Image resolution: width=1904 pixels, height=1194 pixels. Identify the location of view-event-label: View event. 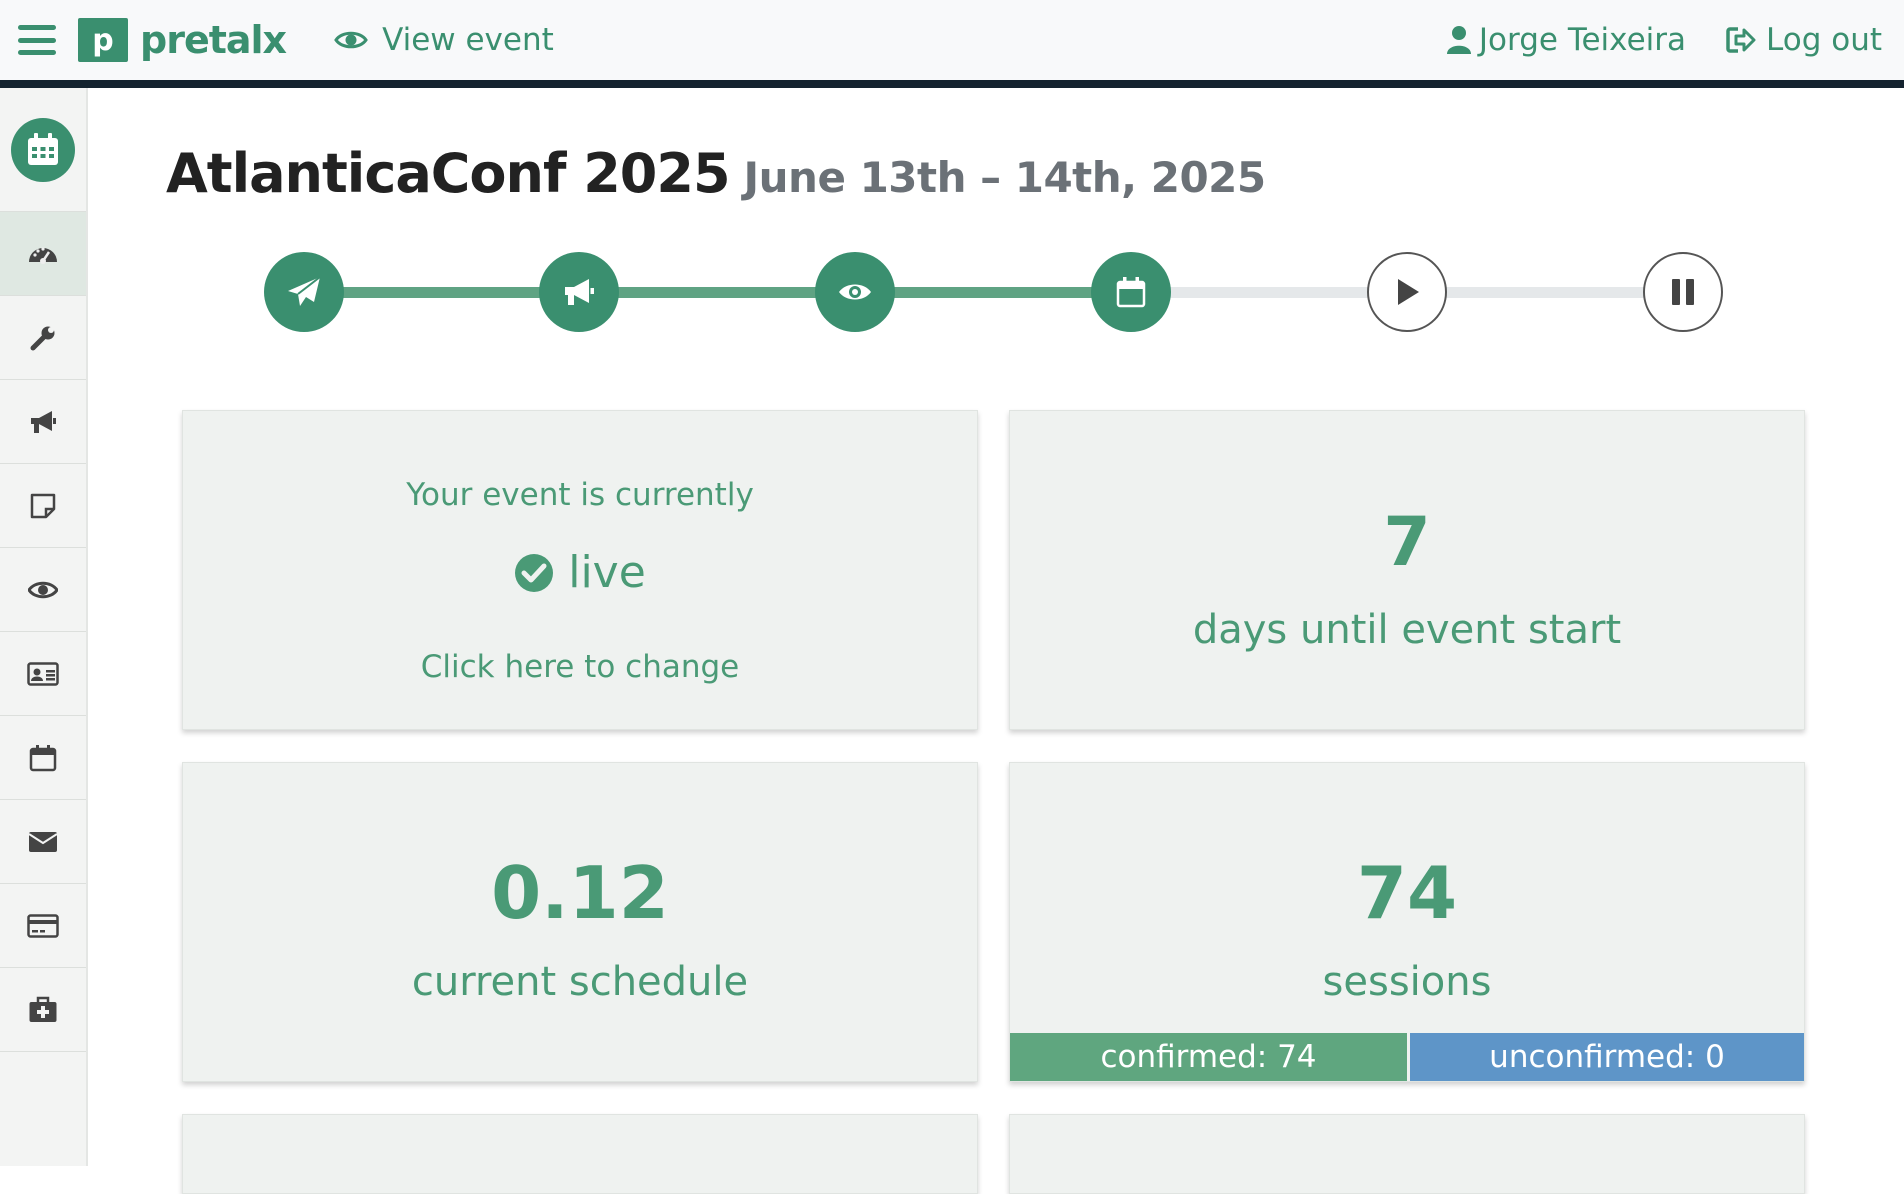
(468, 40).